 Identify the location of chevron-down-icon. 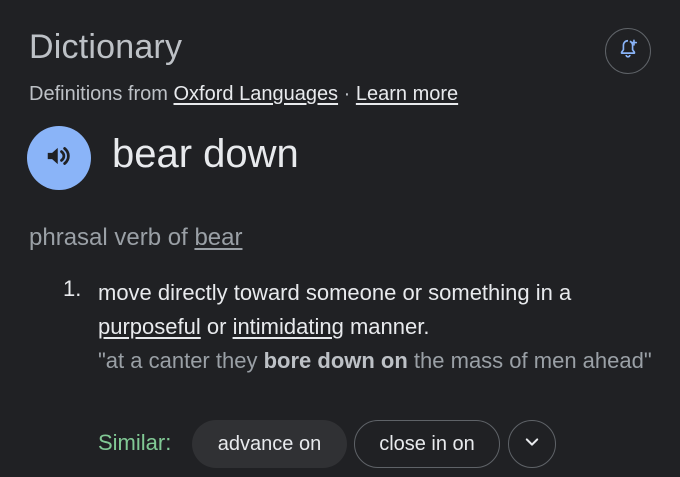
(532, 444).